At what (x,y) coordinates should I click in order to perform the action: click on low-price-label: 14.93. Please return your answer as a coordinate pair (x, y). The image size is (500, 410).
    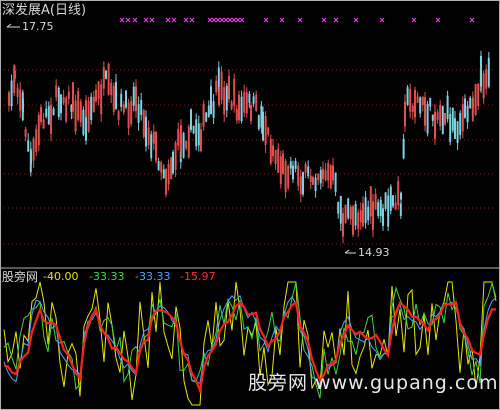
    Looking at the image, I should click on (374, 252).